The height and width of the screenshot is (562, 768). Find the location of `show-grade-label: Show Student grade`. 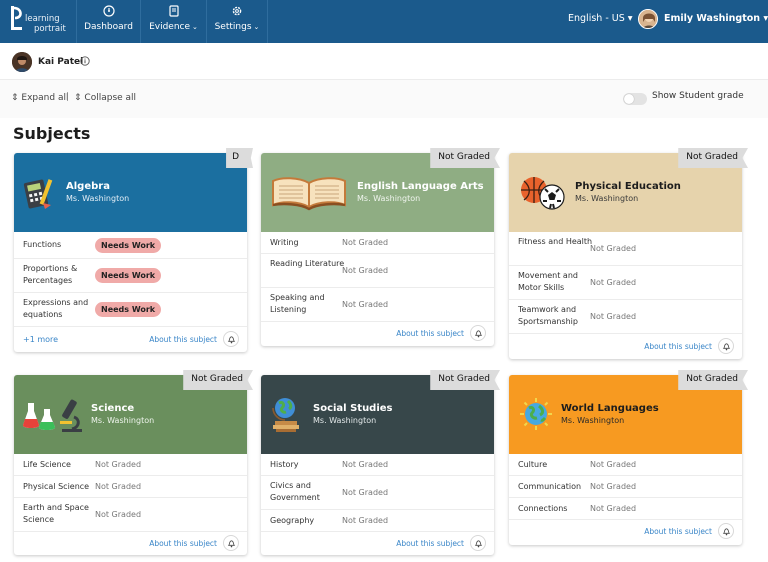

show-grade-label: Show Student grade is located at coordinates (698, 96).